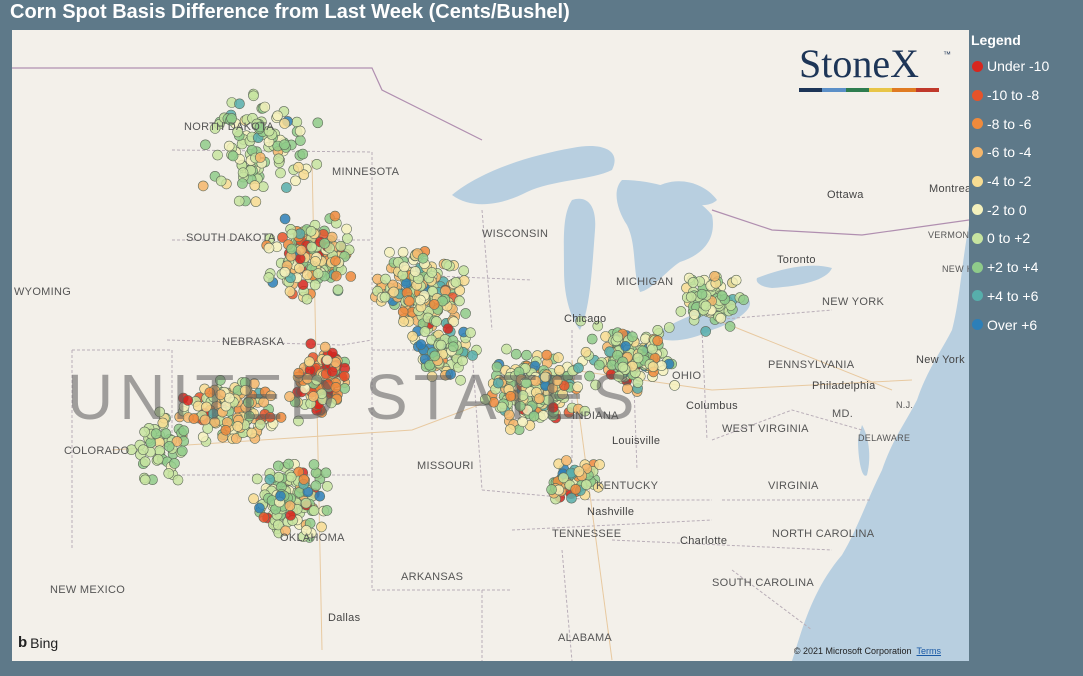 The height and width of the screenshot is (676, 1083). I want to click on legend-item: +4 to +6, so click(1024, 296).